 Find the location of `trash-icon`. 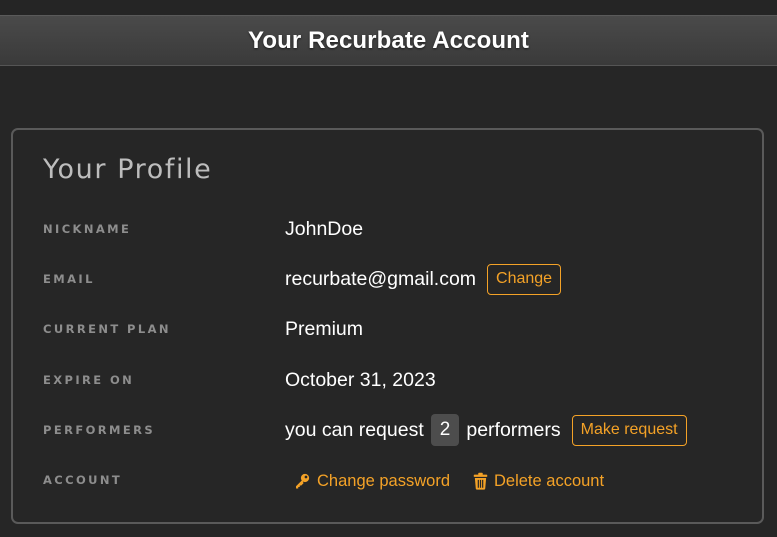

trash-icon is located at coordinates (480, 481).